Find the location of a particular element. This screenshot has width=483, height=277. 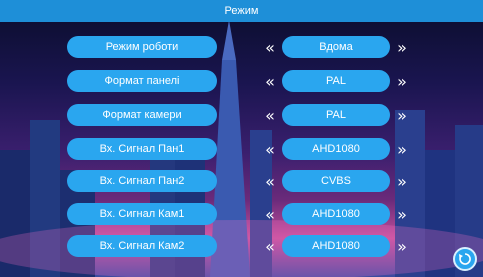

back-arrow-icon is located at coordinates (465, 259).